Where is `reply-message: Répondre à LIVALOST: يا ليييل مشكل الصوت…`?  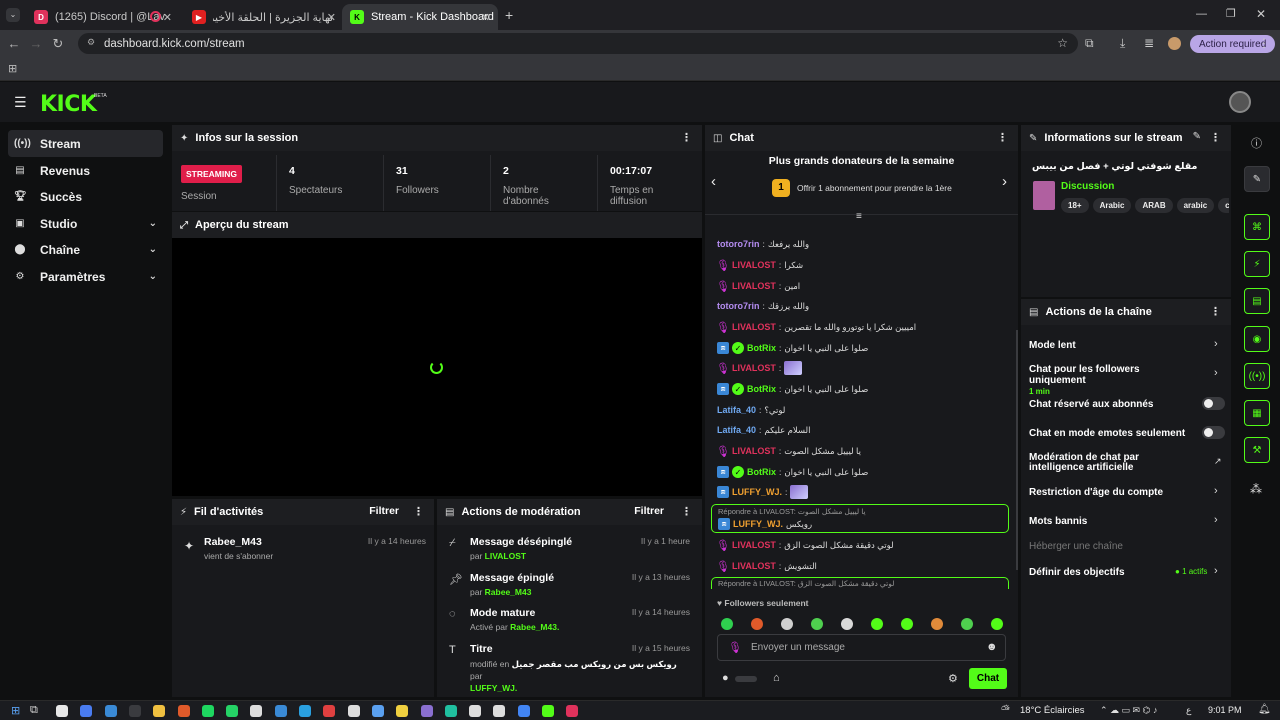 reply-message: Répondre à LIVALOST: يا ليييل مشكل الصوت… is located at coordinates (860, 518).